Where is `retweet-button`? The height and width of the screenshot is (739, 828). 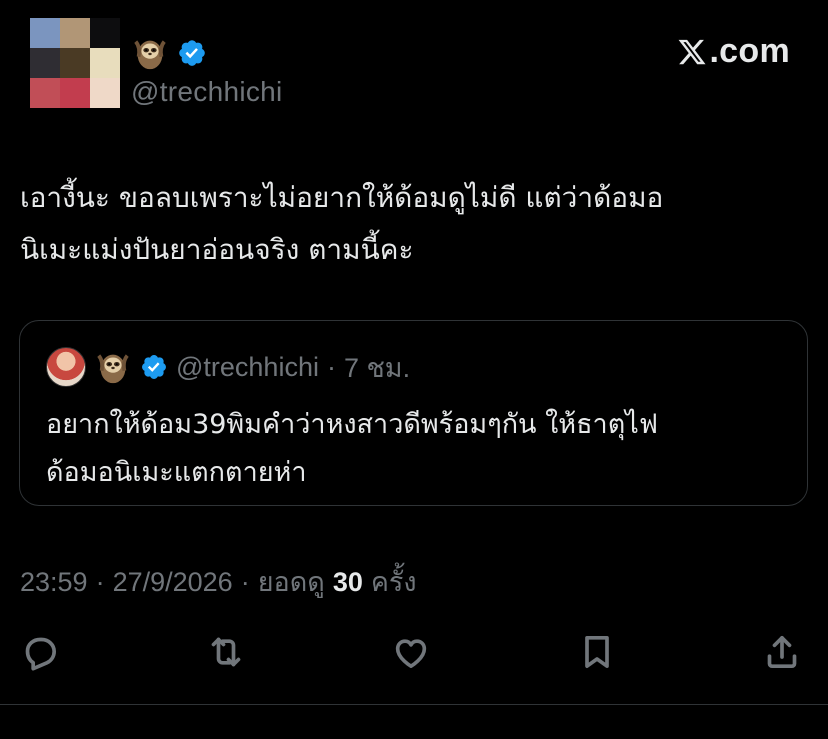 retweet-button is located at coordinates (226, 652).